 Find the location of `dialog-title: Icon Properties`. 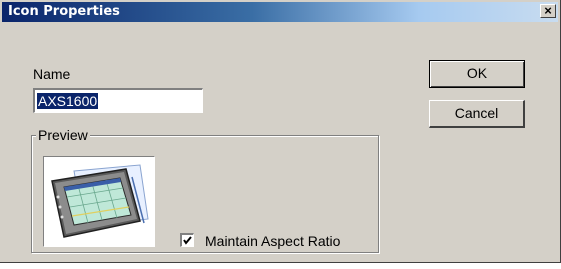

dialog-title: Icon Properties is located at coordinates (64, 11).